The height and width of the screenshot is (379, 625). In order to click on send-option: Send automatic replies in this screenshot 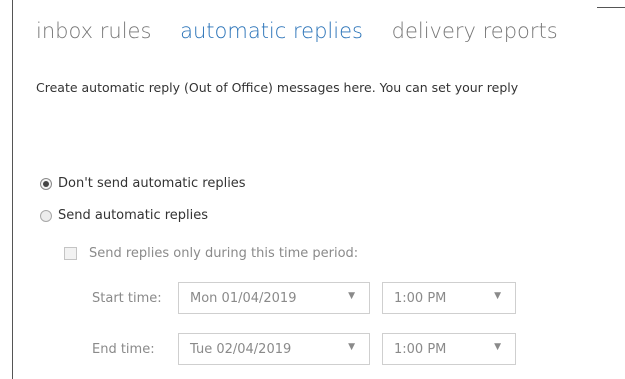, I will do `click(124, 215)`.